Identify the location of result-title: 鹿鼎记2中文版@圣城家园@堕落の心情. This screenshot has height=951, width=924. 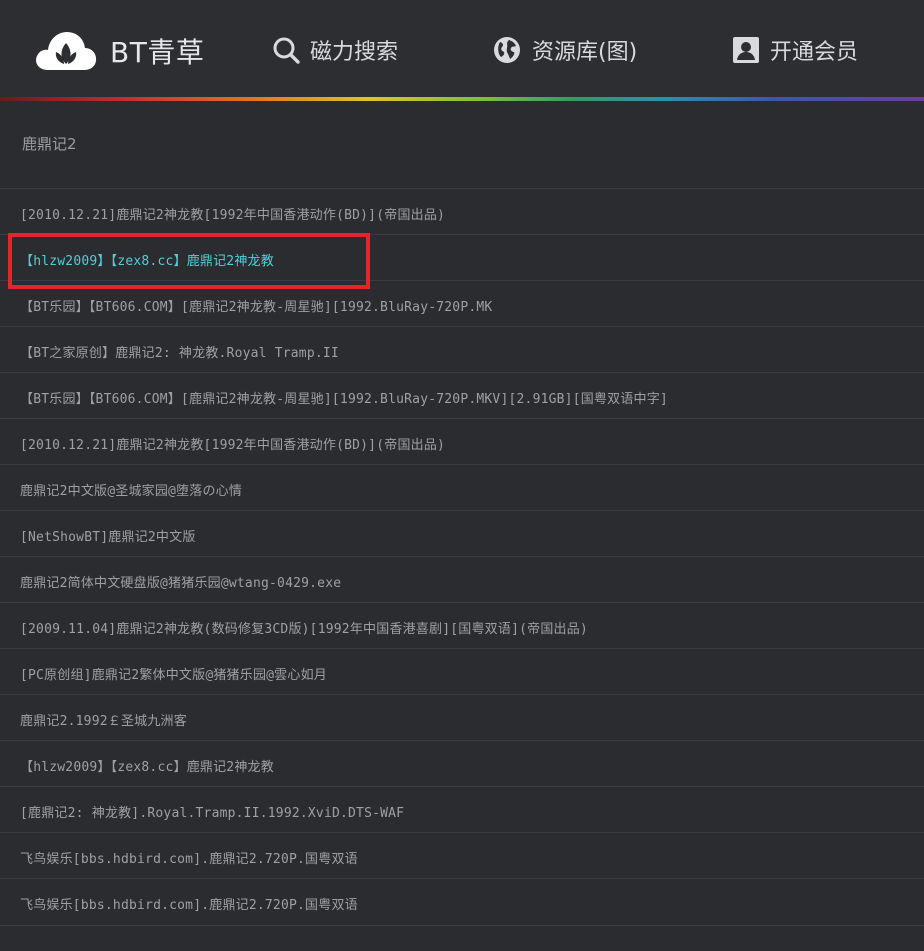
(131, 489).